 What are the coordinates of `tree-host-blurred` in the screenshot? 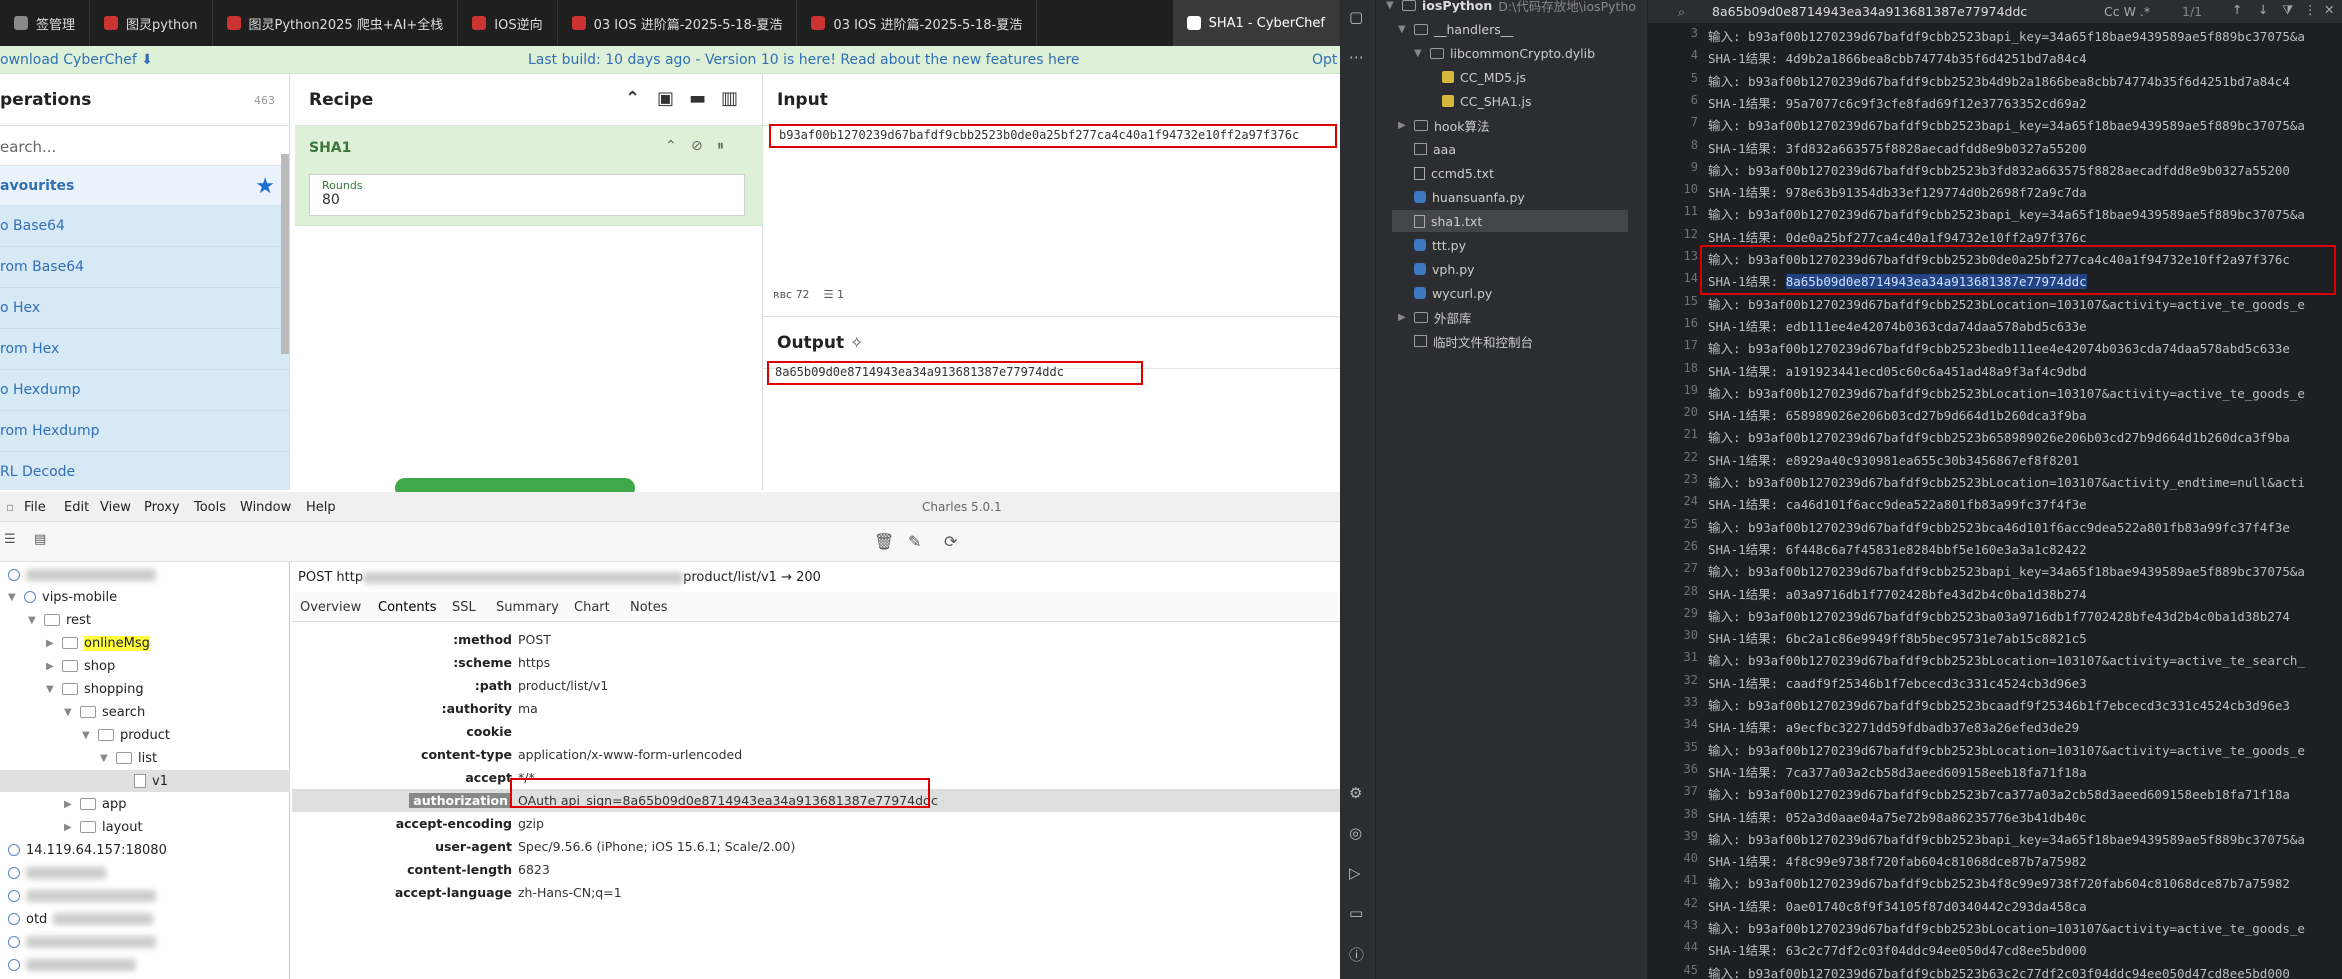 It's located at (82, 575).